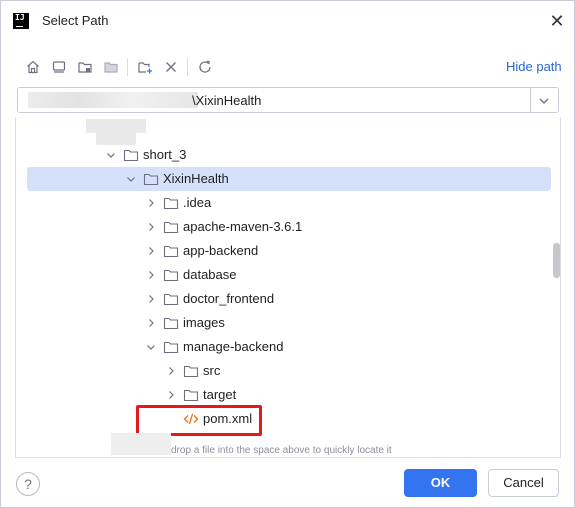 Image resolution: width=575 pixels, height=508 pixels. What do you see at coordinates (440, 483) in the screenshot?
I see `ok-button: OK` at bounding box center [440, 483].